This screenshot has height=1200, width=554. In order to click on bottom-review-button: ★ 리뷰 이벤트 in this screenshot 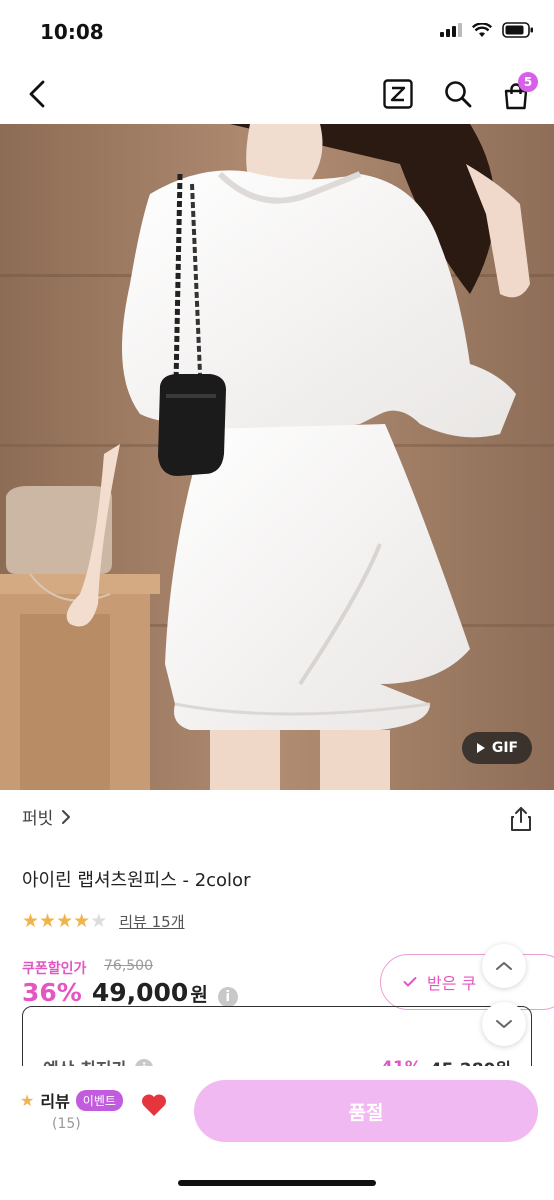, I will do `click(71, 1100)`.